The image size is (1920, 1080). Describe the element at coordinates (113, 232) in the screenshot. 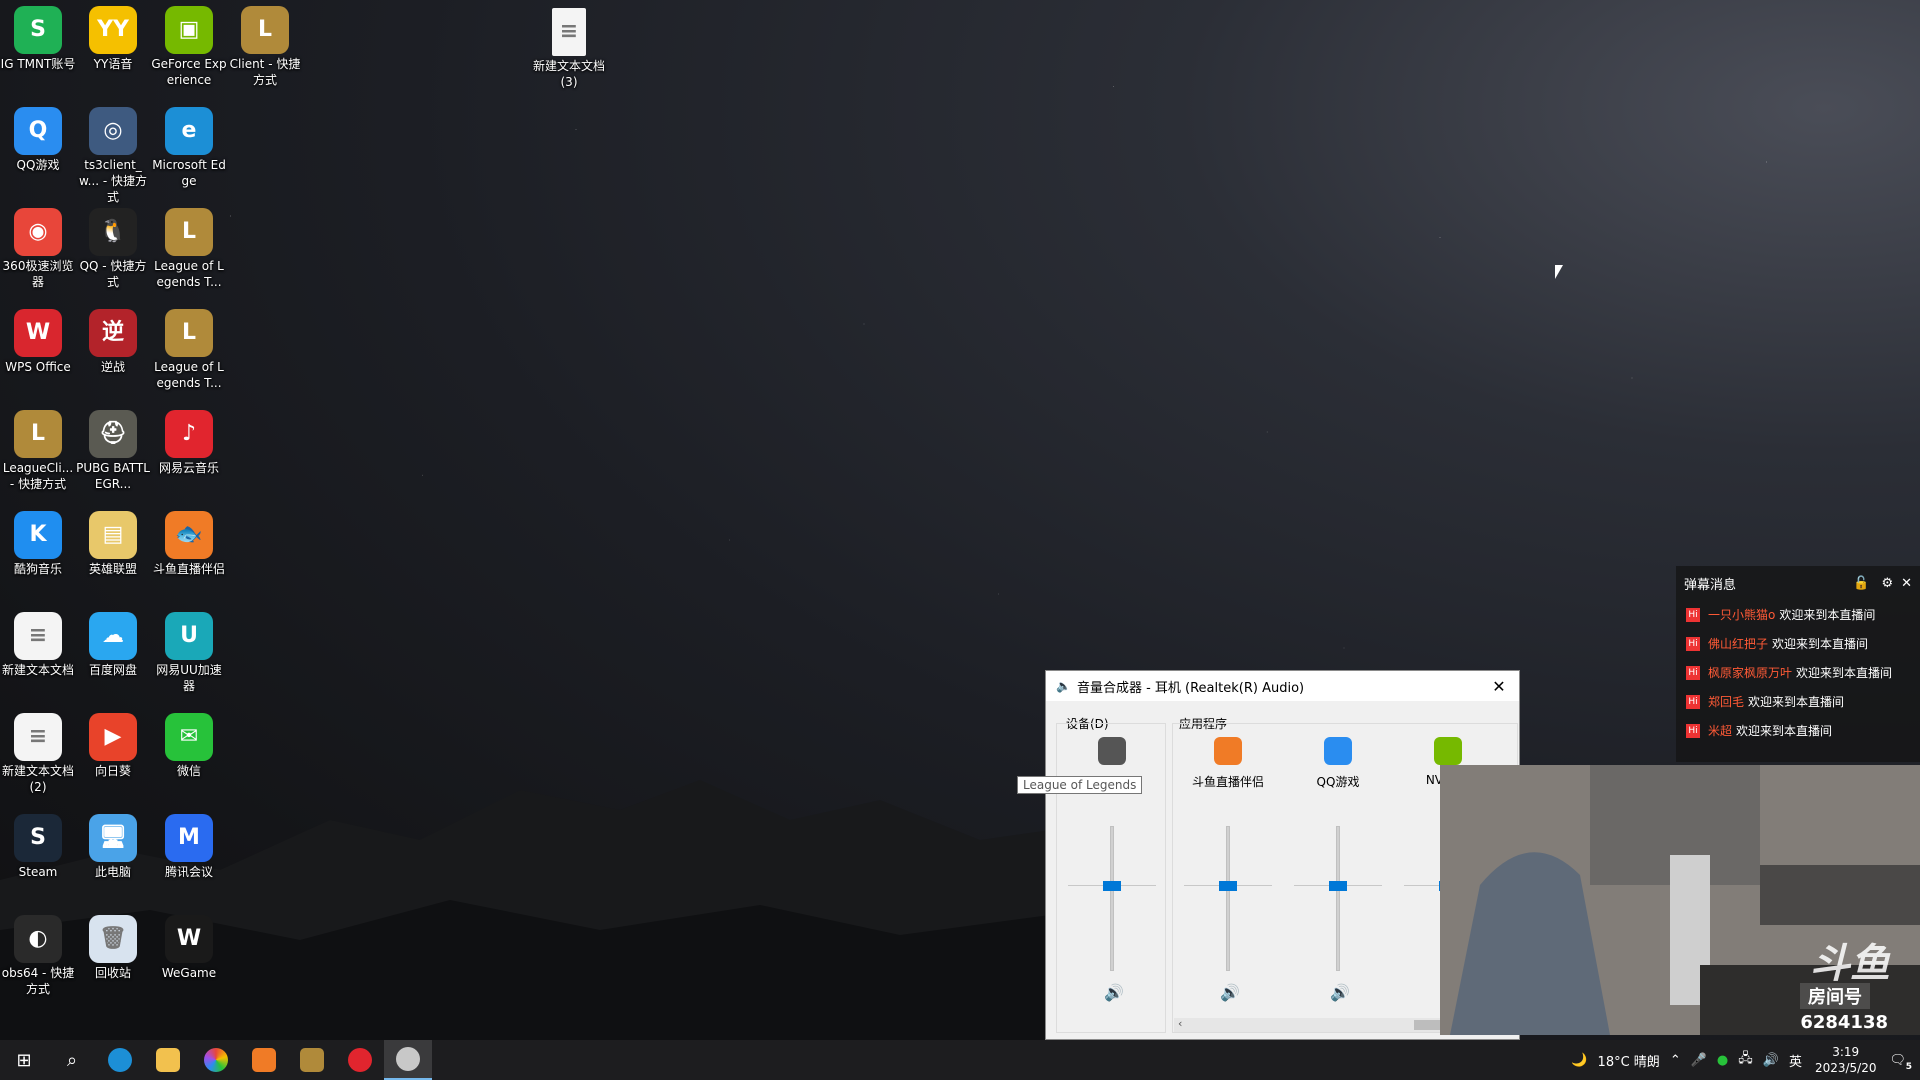

I see `app-icon: 🐧` at that location.